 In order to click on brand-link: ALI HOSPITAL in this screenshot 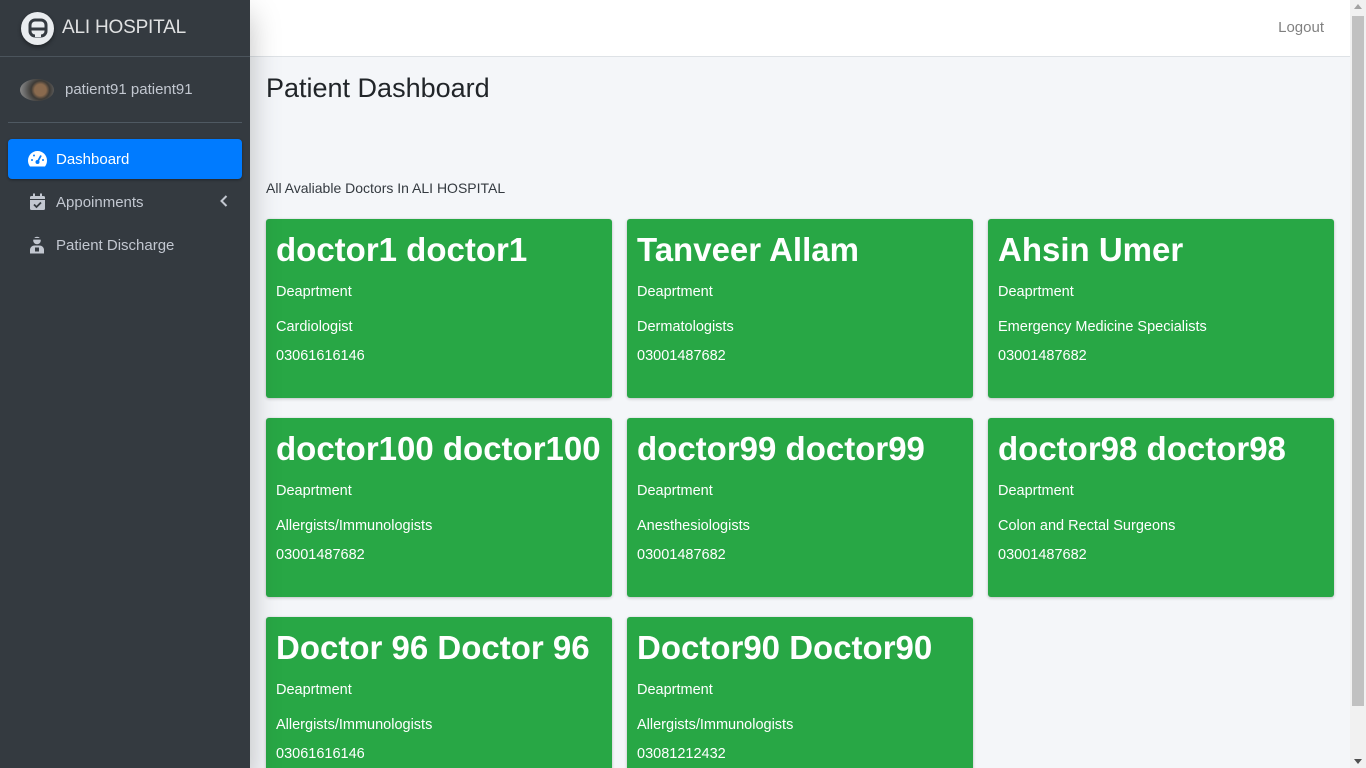, I will do `click(125, 28)`.